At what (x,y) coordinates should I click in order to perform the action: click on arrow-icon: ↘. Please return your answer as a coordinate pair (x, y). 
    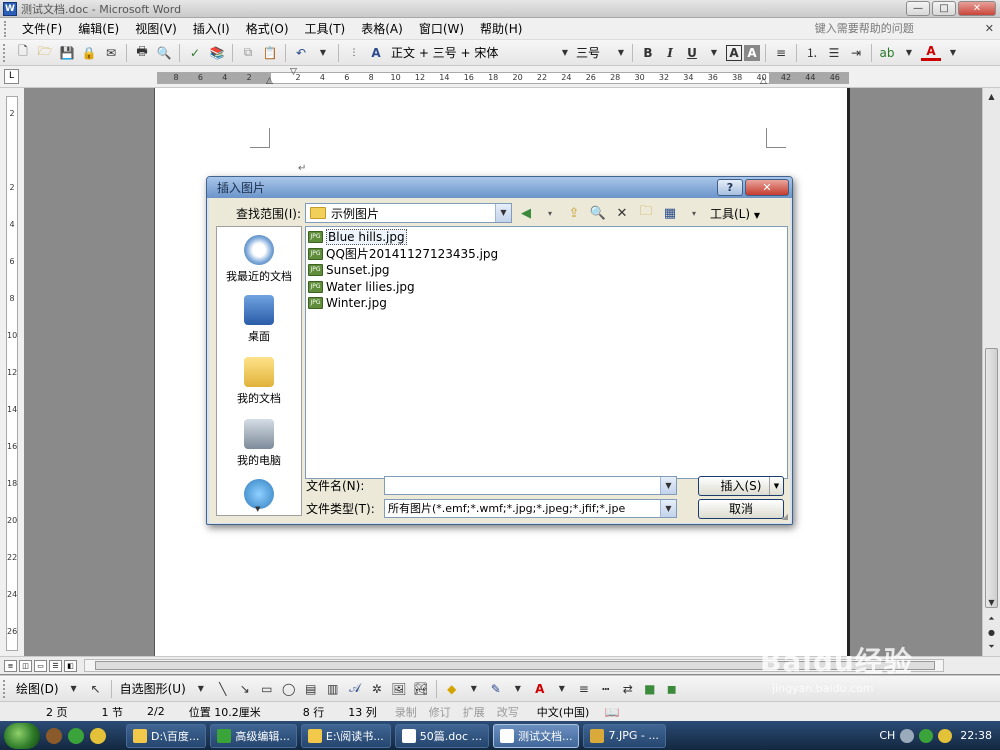
    Looking at the image, I should click on (245, 689).